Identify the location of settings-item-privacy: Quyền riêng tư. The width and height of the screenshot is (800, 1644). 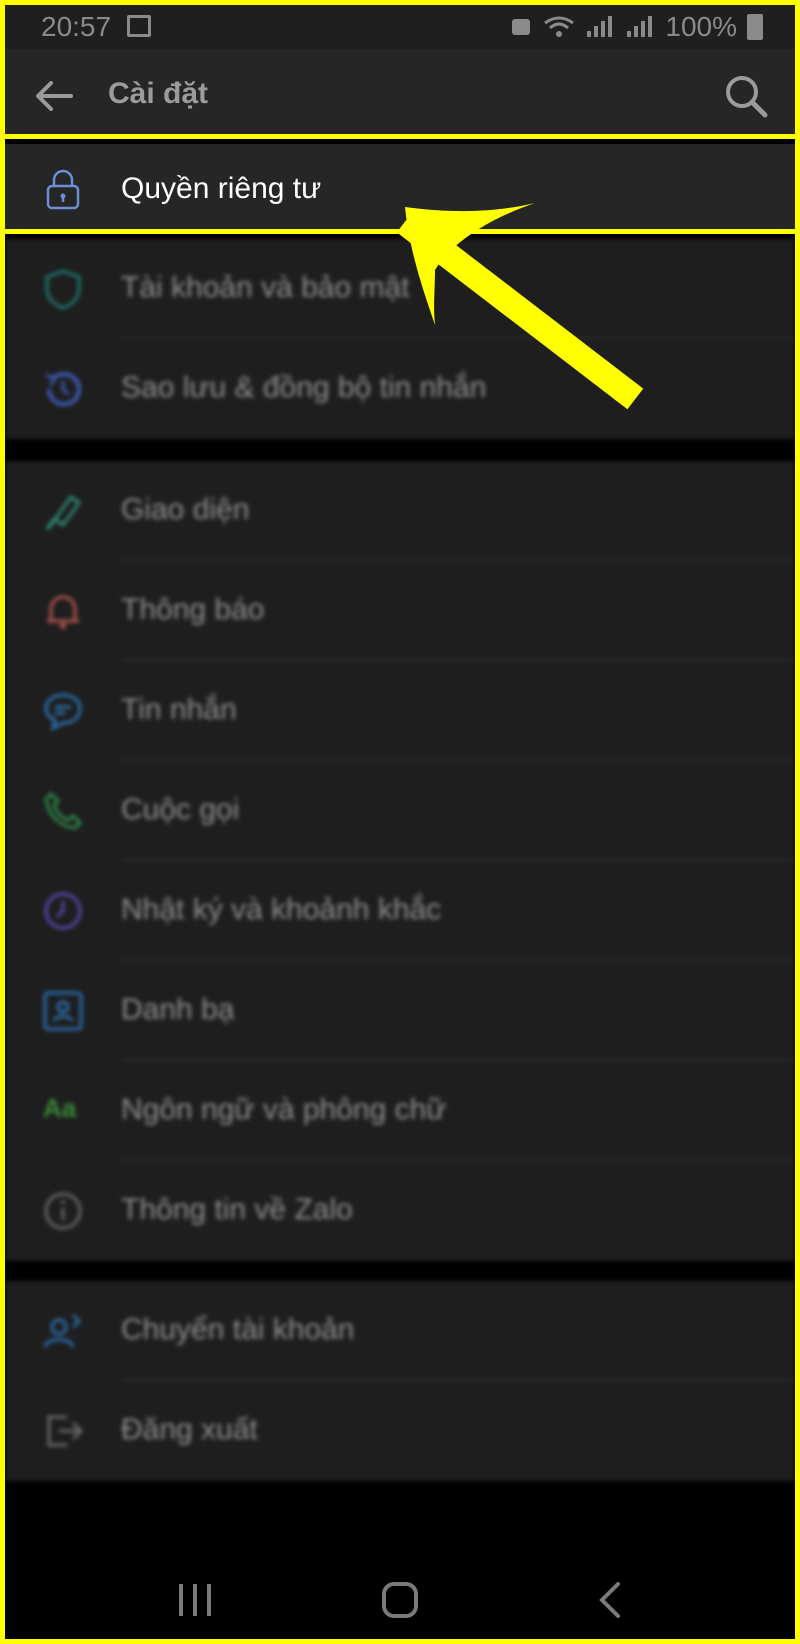
(400, 189).